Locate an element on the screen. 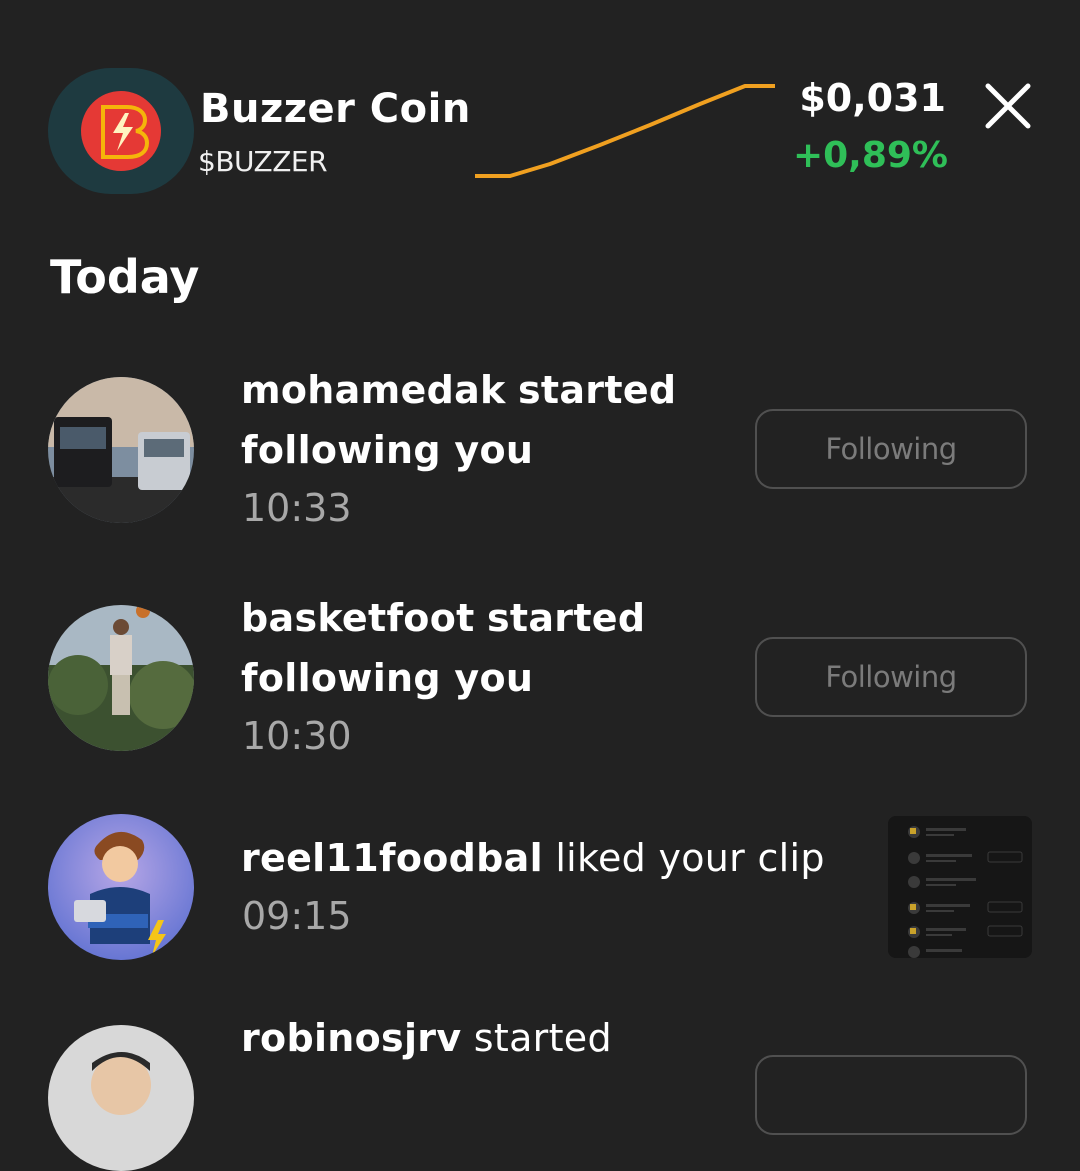  person-photo-avatar-icon is located at coordinates (121, 1098).